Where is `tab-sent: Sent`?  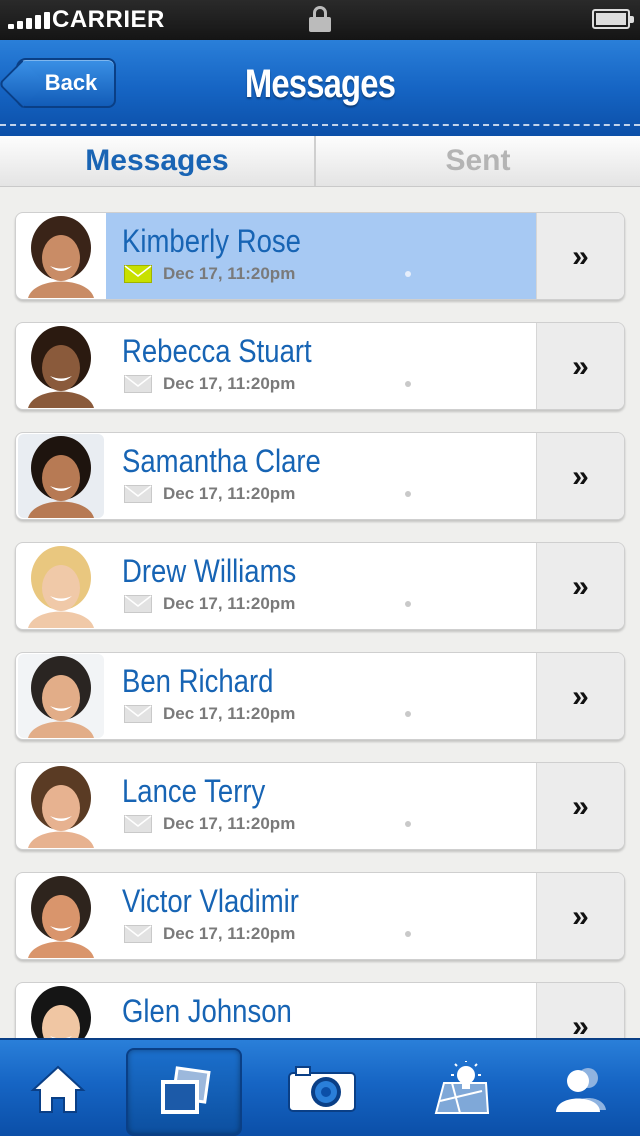 tab-sent: Sent is located at coordinates (477, 161).